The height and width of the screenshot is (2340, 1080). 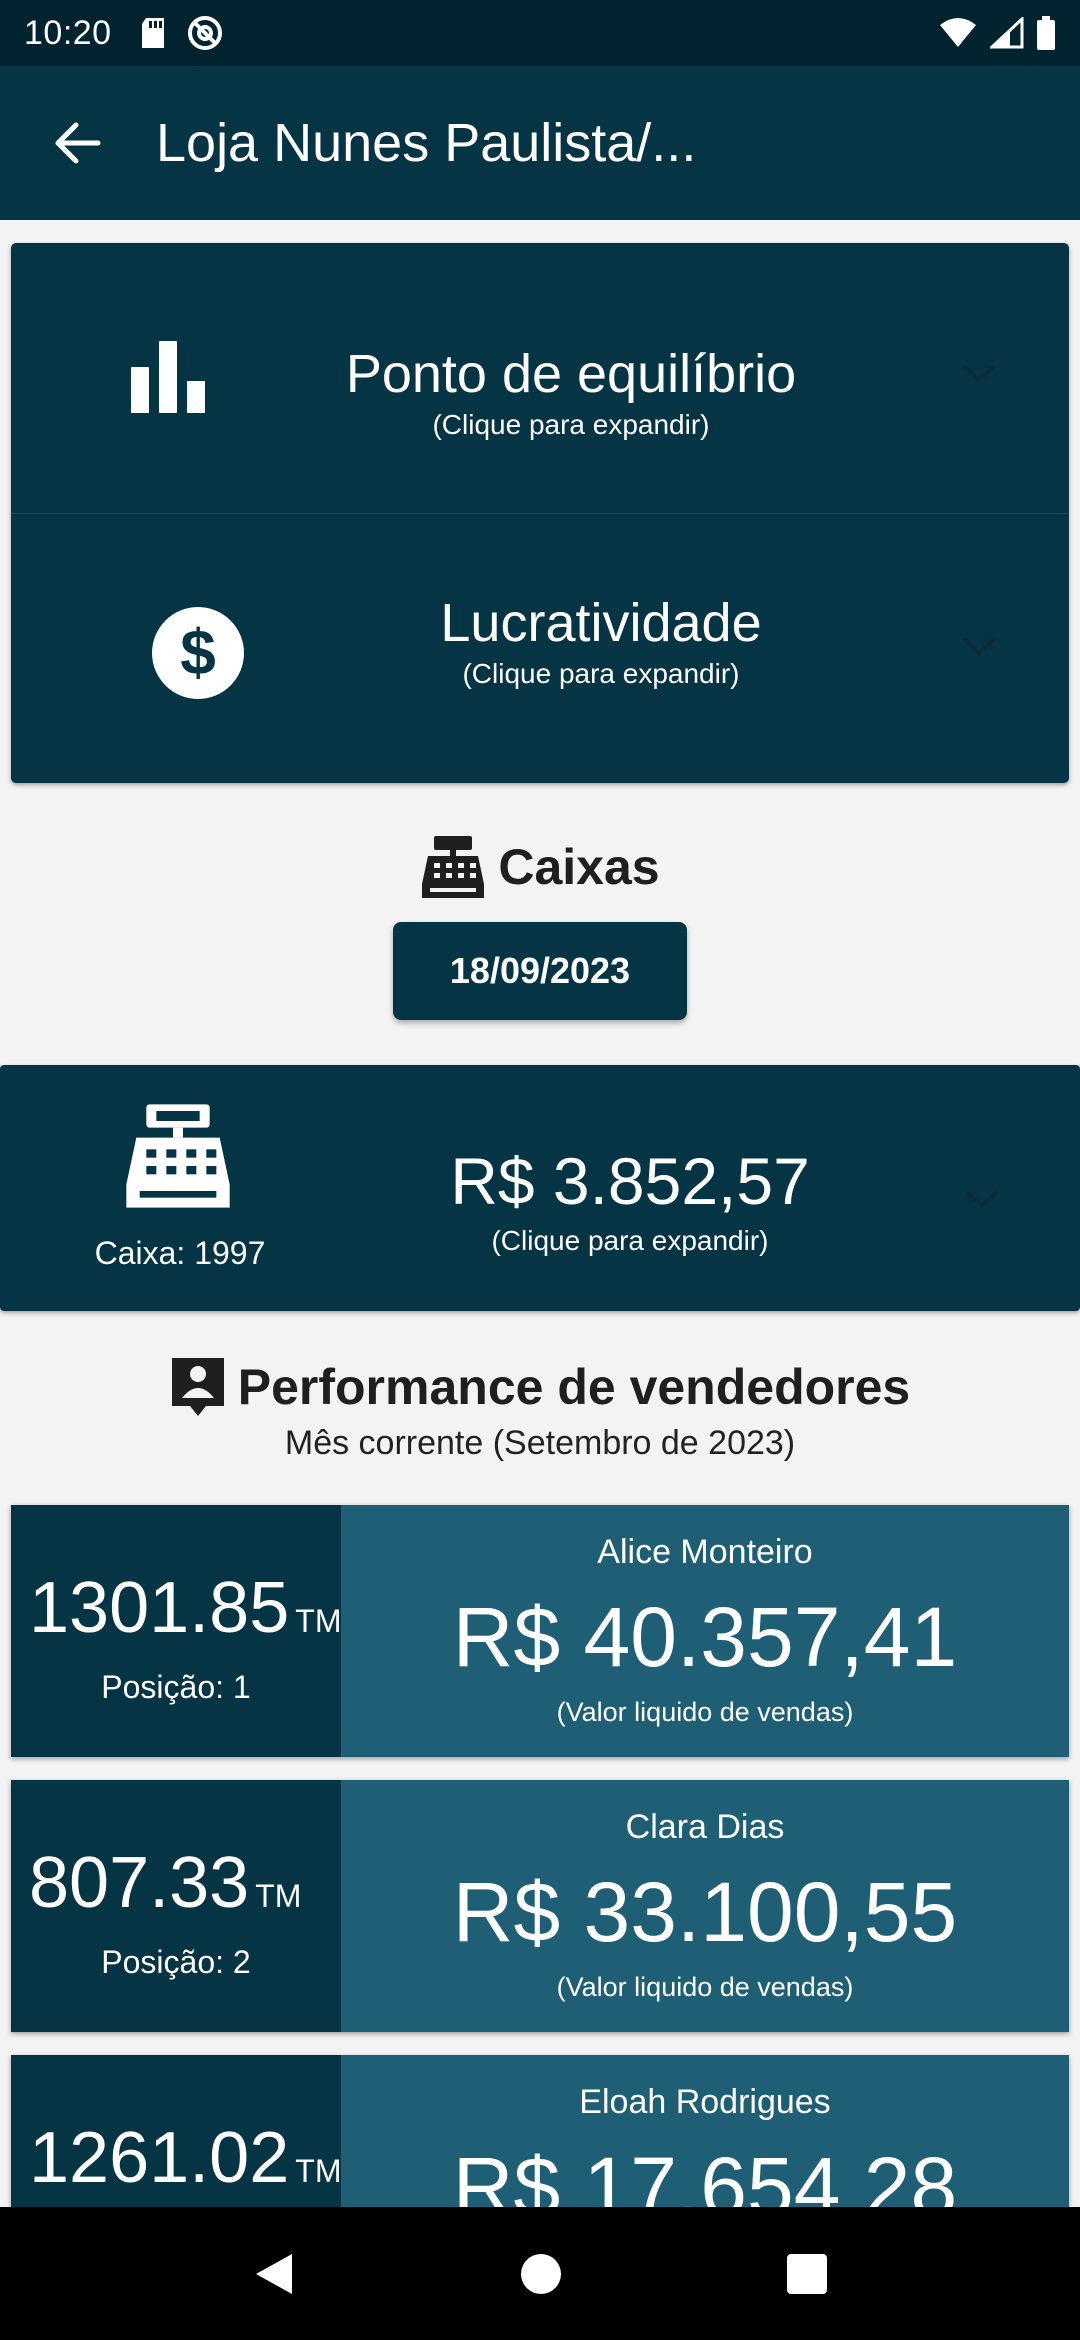 I want to click on recents-square-icon, so click(x=807, y=2274).